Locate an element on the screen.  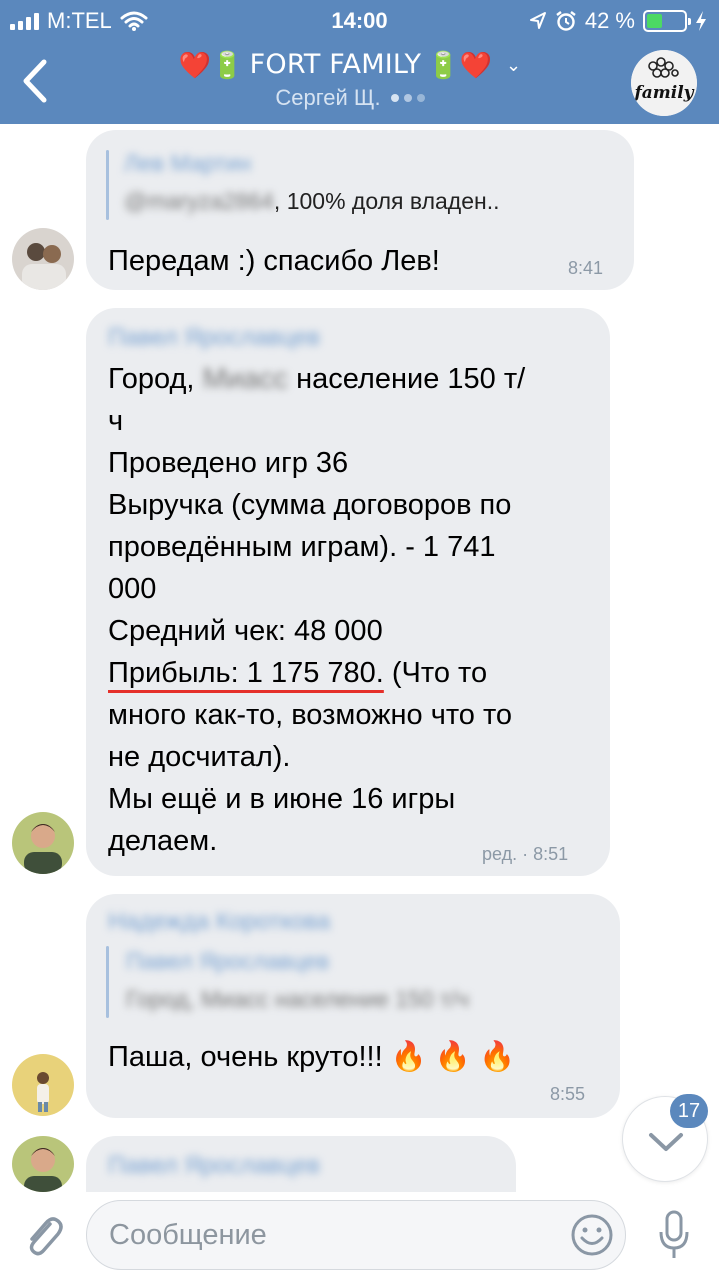
message-time: ред. · 8:51 is located at coordinates (525, 854).